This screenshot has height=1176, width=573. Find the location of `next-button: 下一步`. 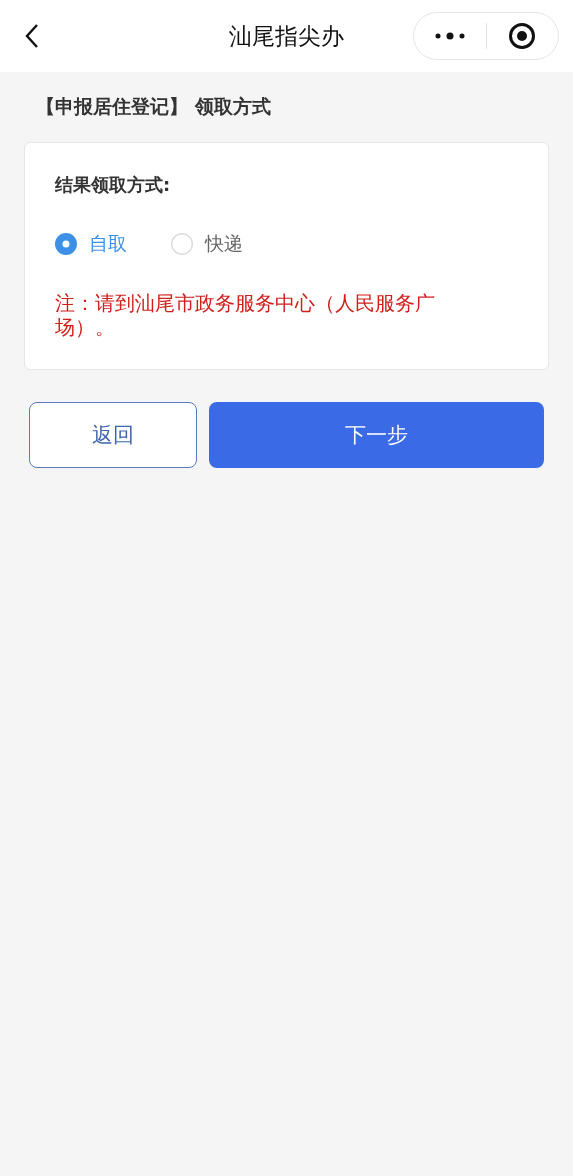

next-button: 下一步 is located at coordinates (376, 435).